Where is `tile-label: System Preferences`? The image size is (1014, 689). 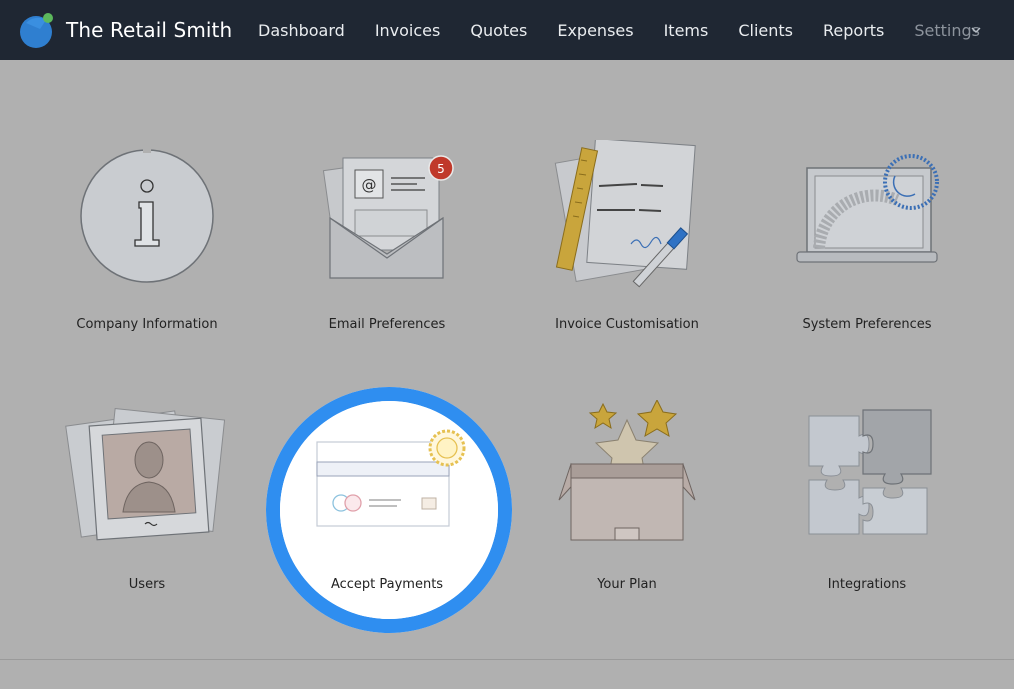 tile-label: System Preferences is located at coordinates (867, 324).